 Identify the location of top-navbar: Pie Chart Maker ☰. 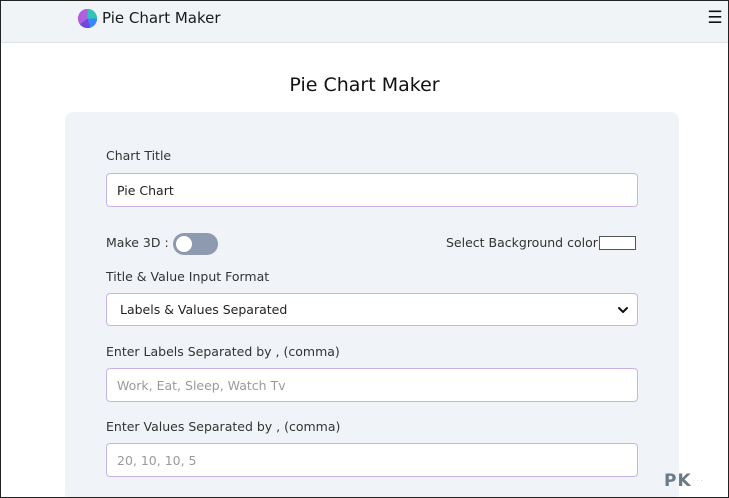
(364, 22).